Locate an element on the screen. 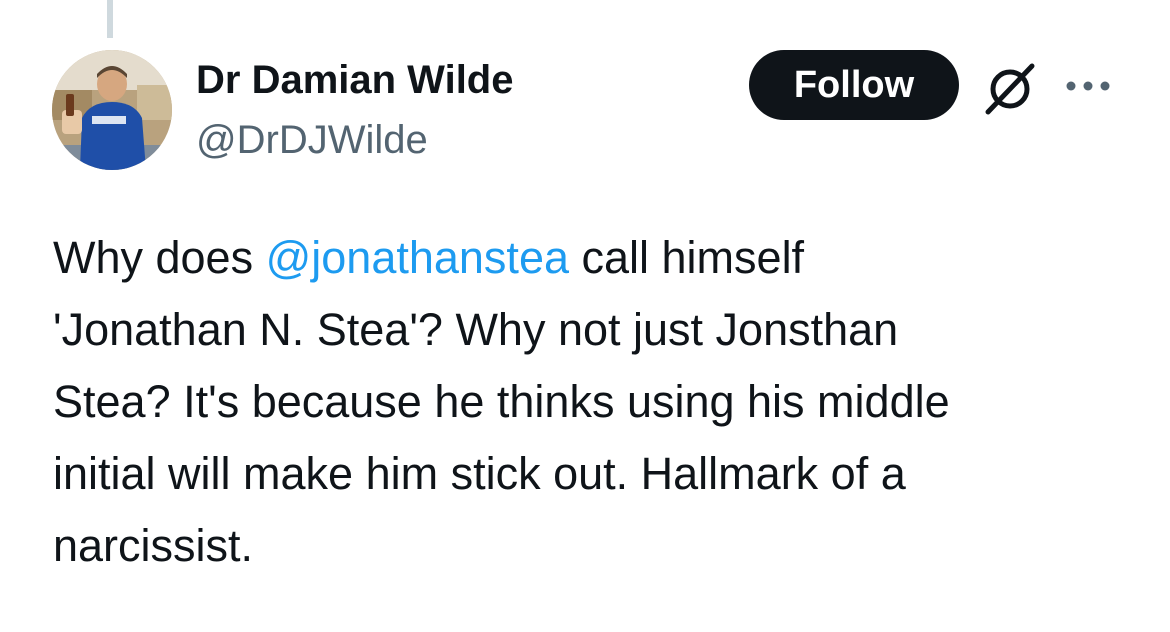 The height and width of the screenshot is (632, 1170). more-dots-icon is located at coordinates (1088, 86).